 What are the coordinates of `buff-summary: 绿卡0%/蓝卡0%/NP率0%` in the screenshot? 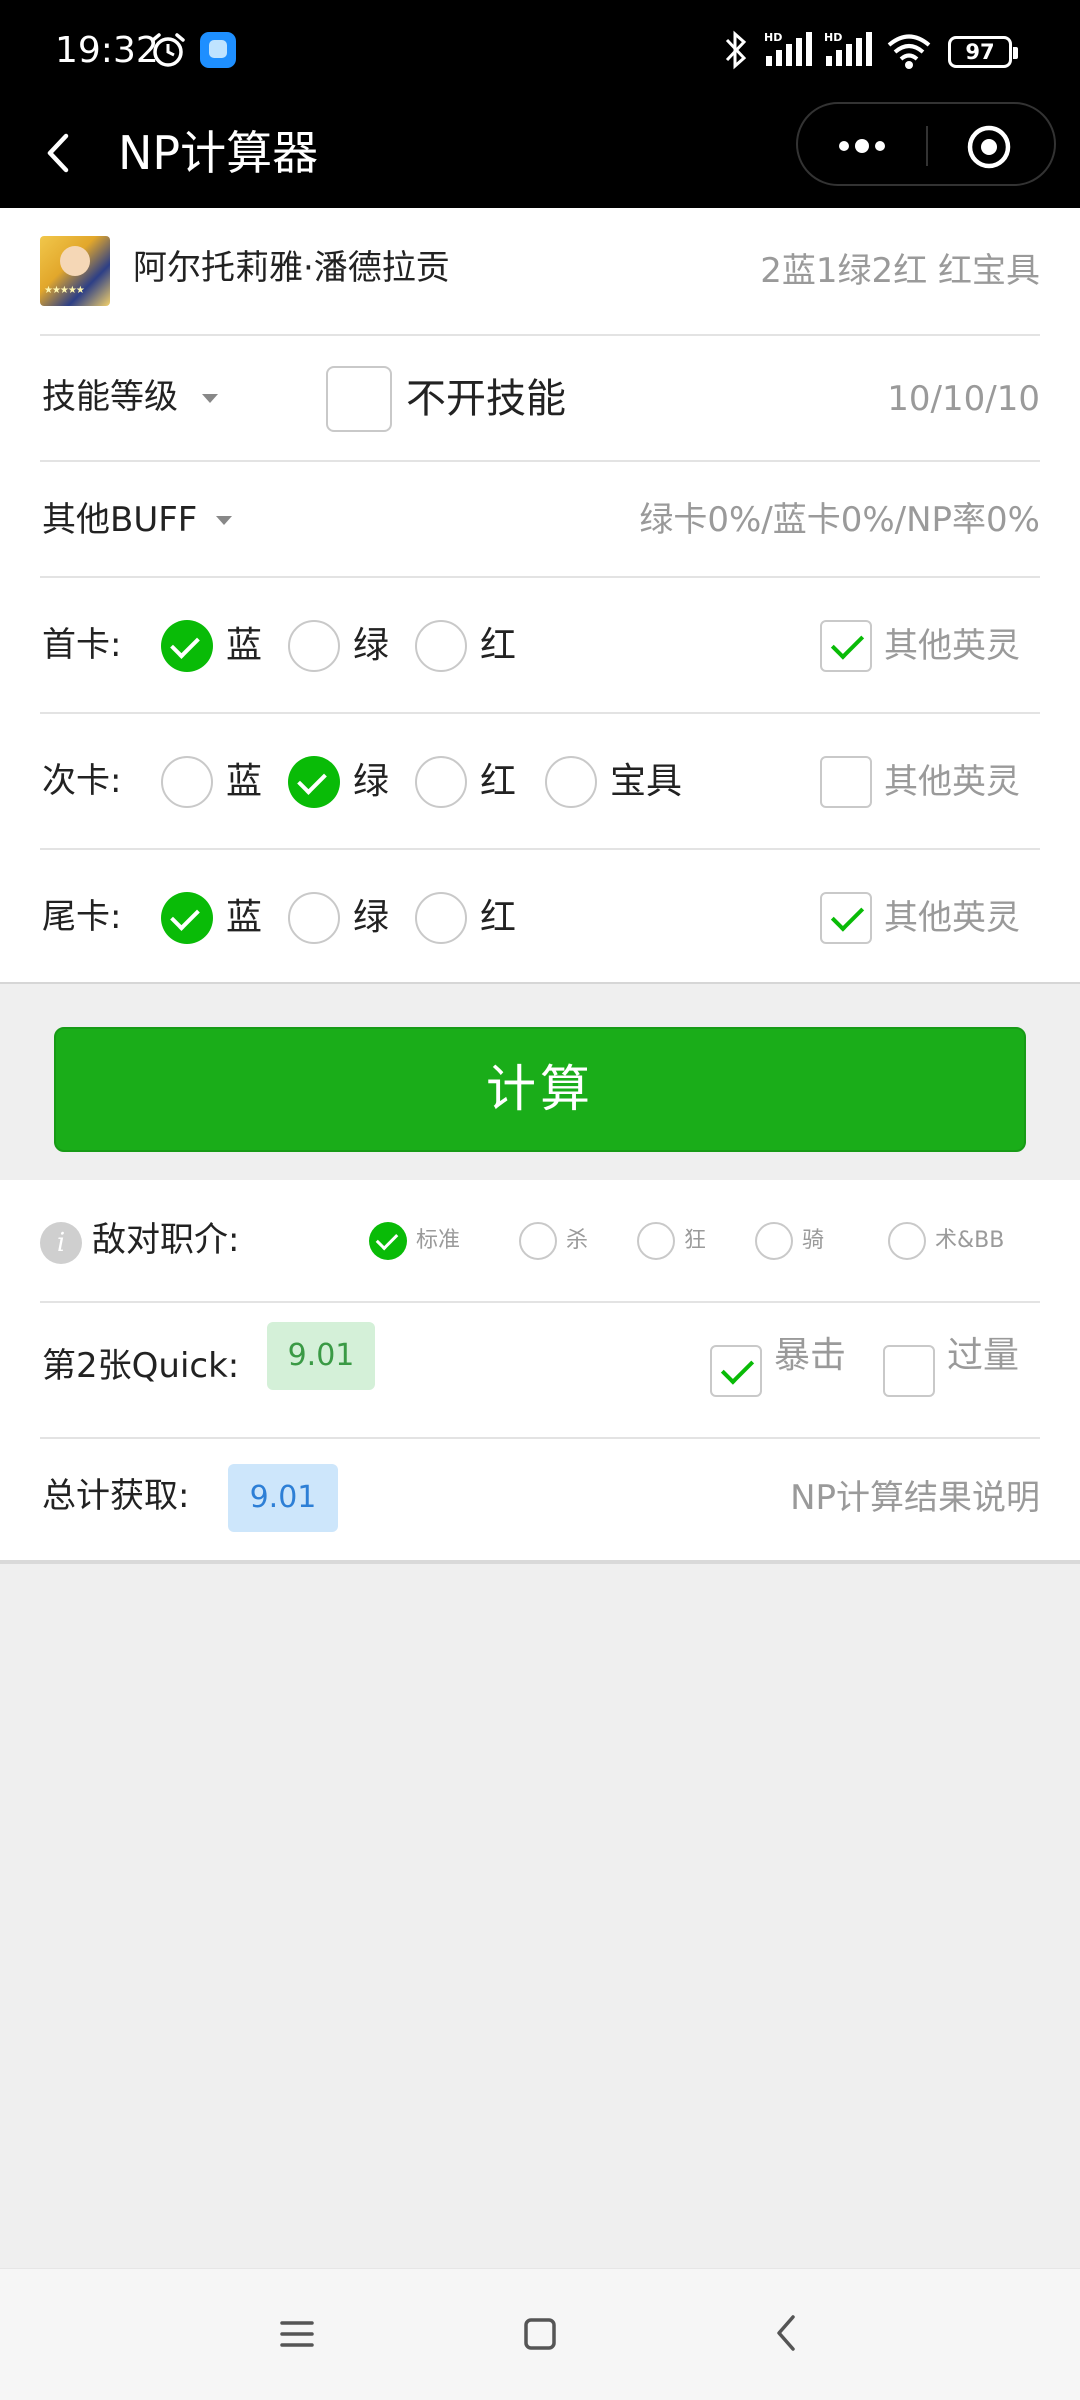 It's located at (839, 520).